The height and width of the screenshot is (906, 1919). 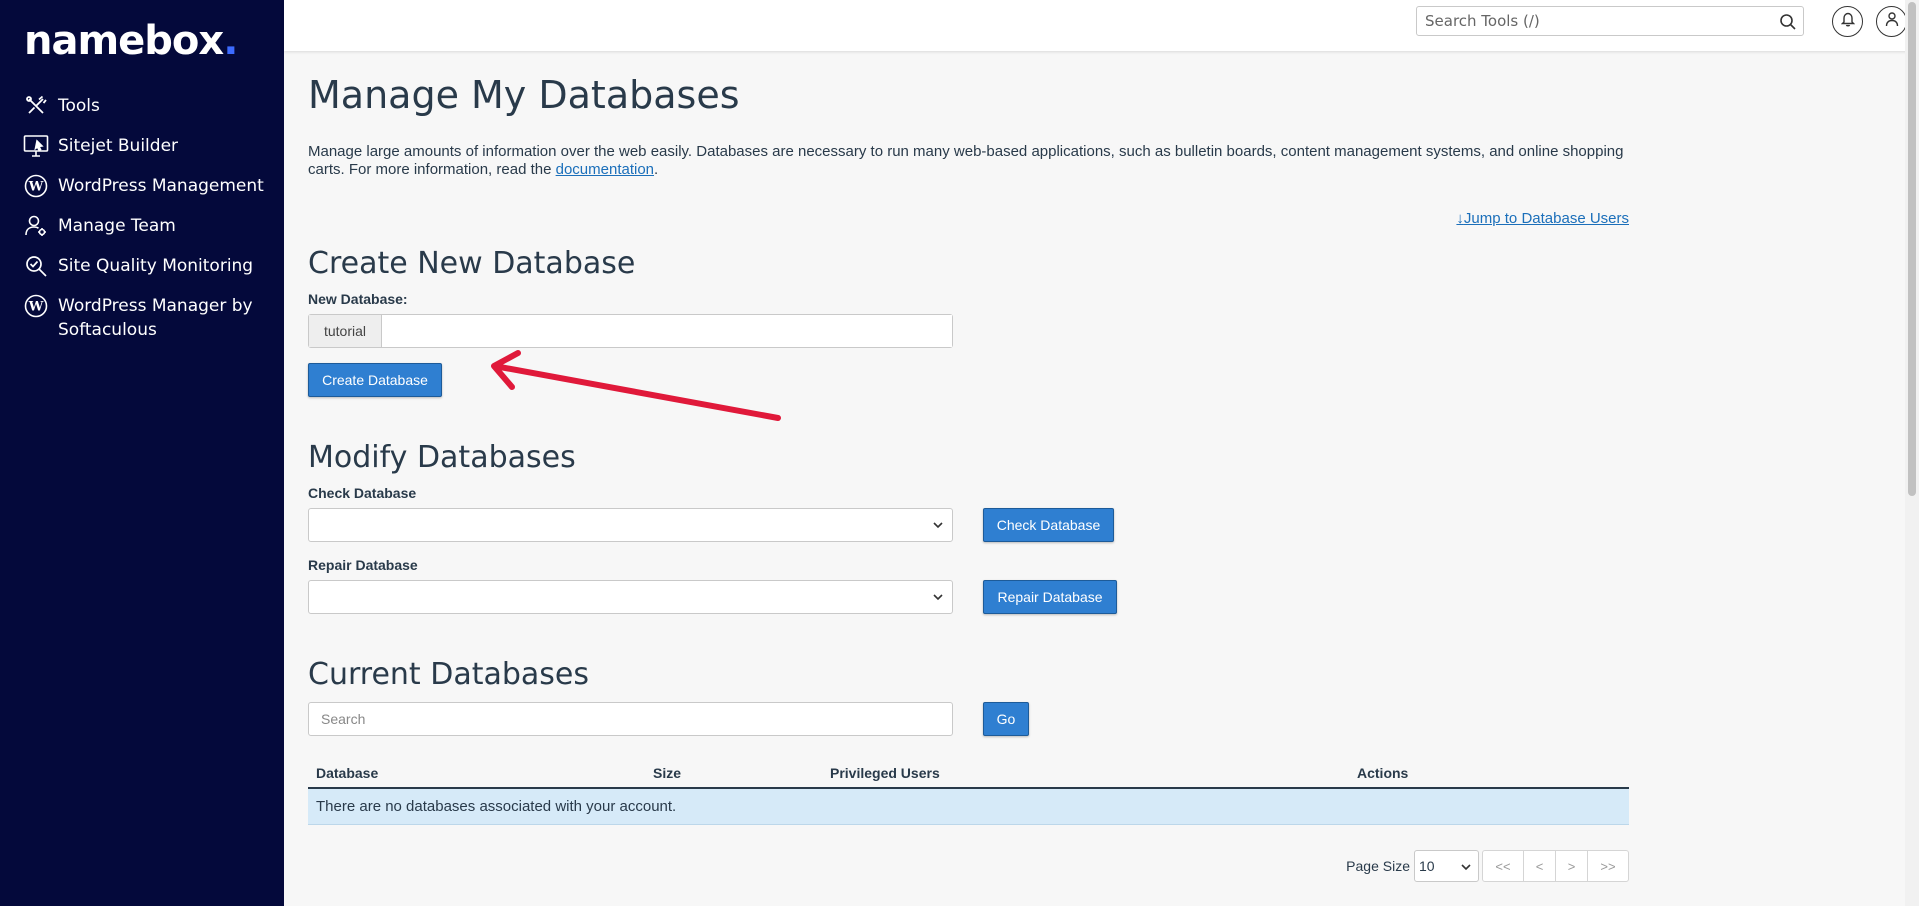 I want to click on sidebar-item-wordpress-management: W WordPress Management, so click(x=142, y=192).